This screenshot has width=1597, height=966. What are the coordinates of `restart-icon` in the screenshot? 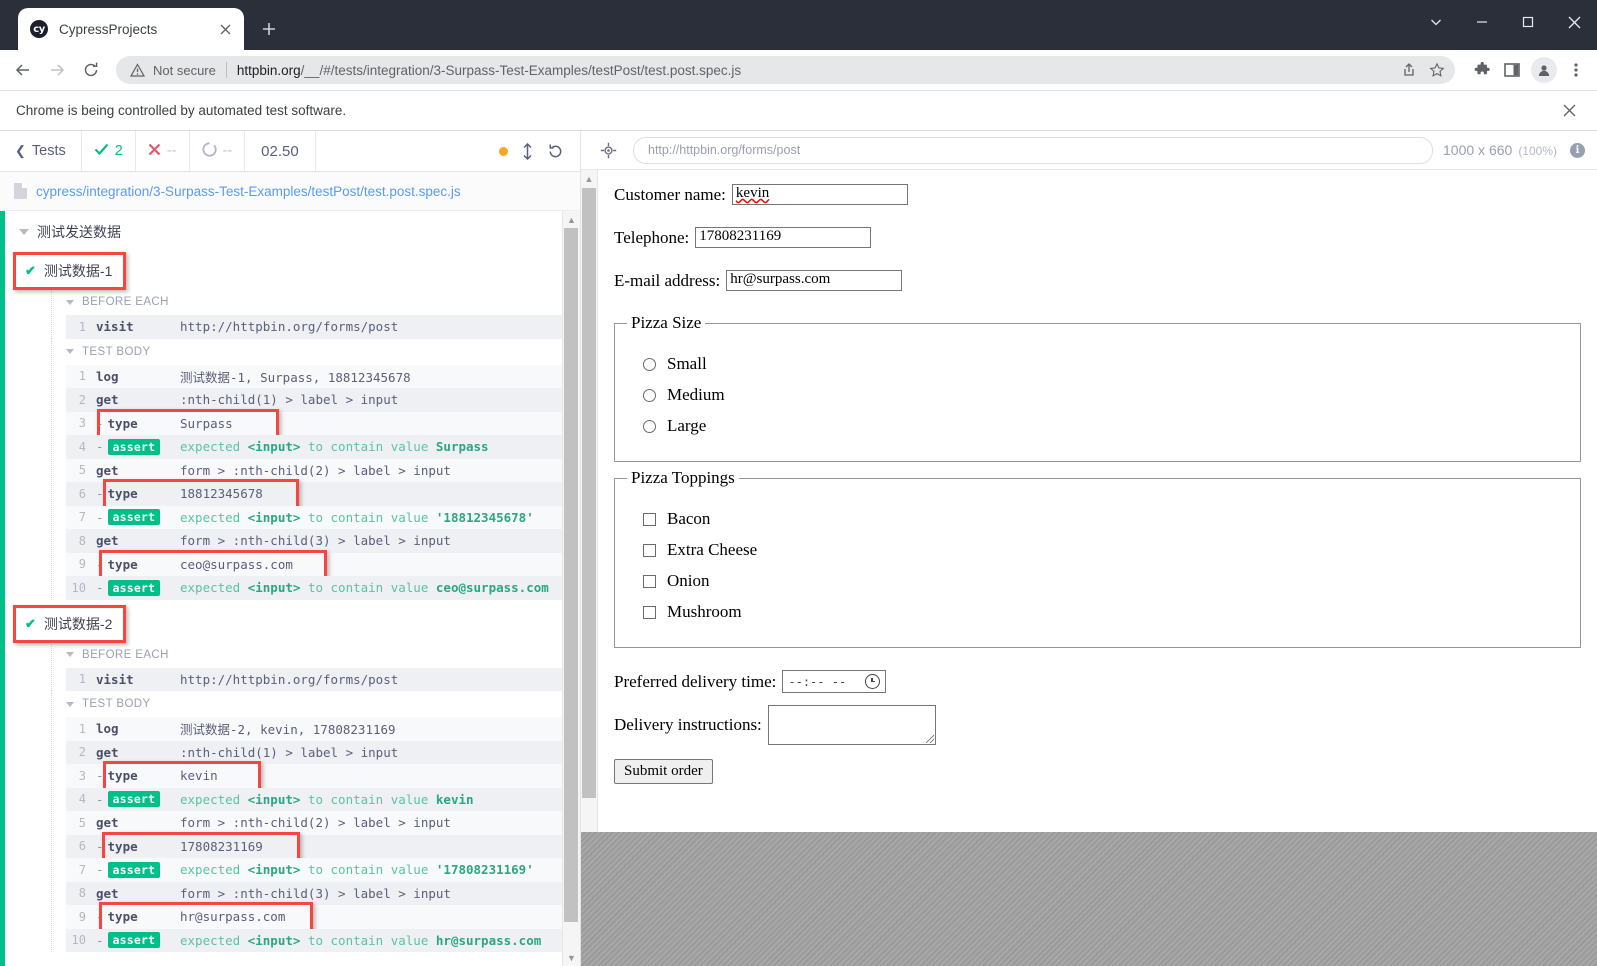 It's located at (555, 151).